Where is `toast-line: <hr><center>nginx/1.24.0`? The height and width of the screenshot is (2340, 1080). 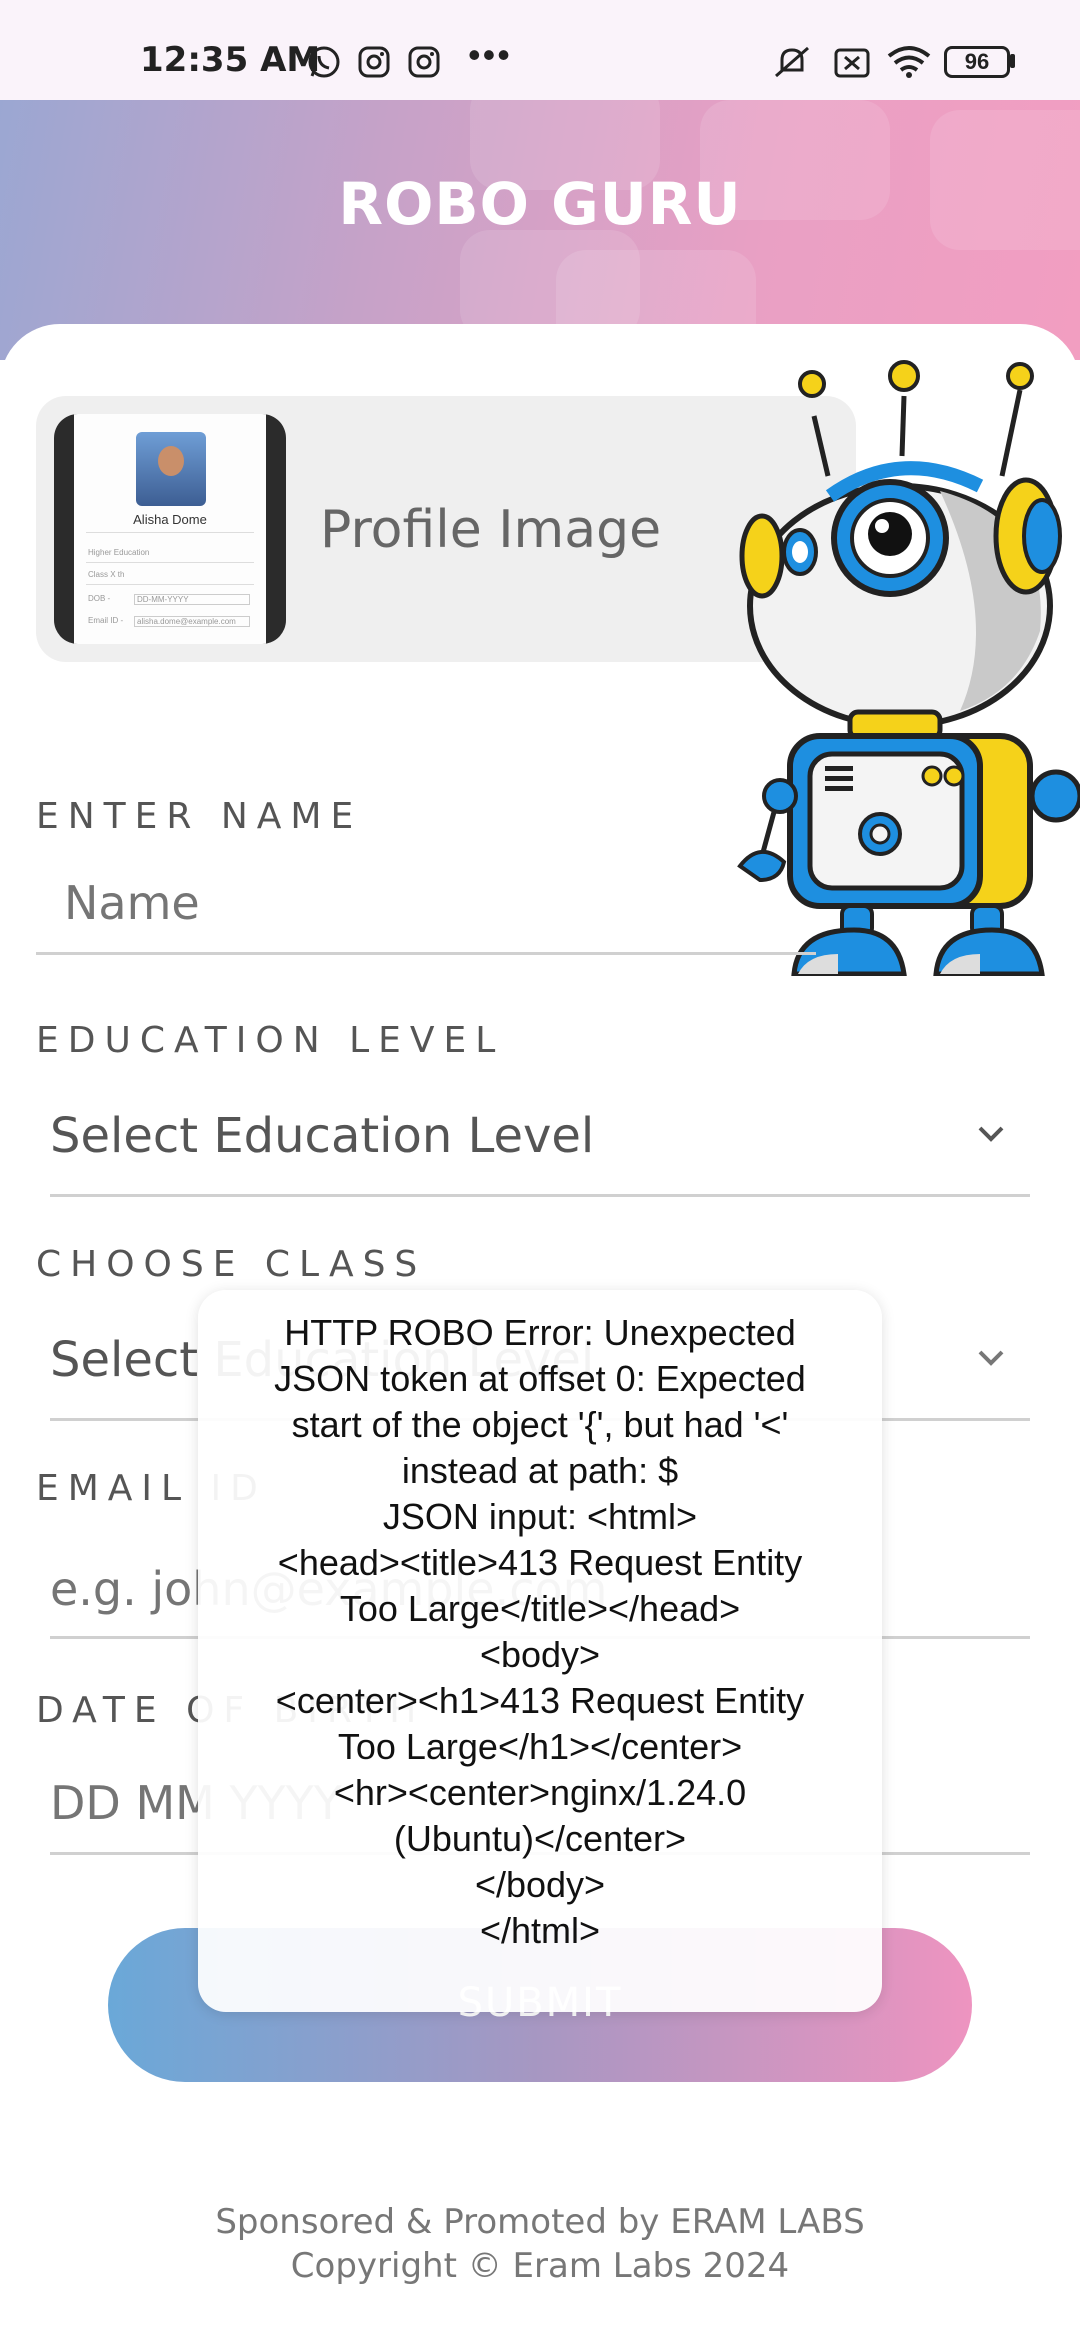 toast-line: <hr><center>nginx/1.24.0 is located at coordinates (540, 1792).